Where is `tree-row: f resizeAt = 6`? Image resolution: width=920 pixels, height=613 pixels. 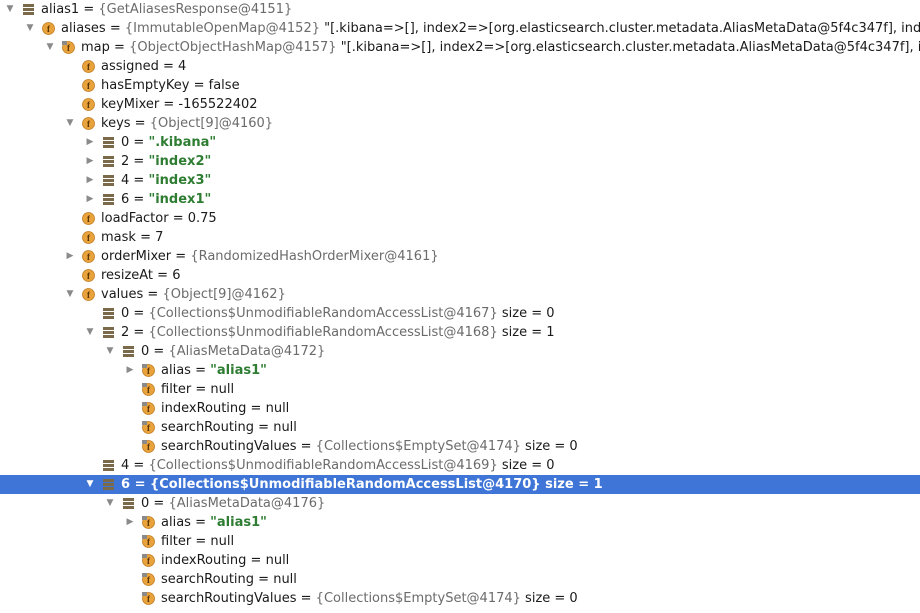
tree-row: f resizeAt = 6 is located at coordinates (460, 275).